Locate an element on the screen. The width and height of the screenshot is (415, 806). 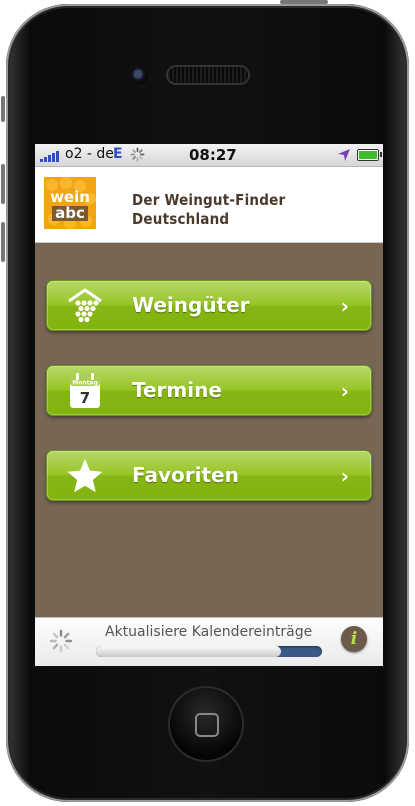
app-header: wein abc Der Weingut-Finder Deutschland is located at coordinates (209, 205).